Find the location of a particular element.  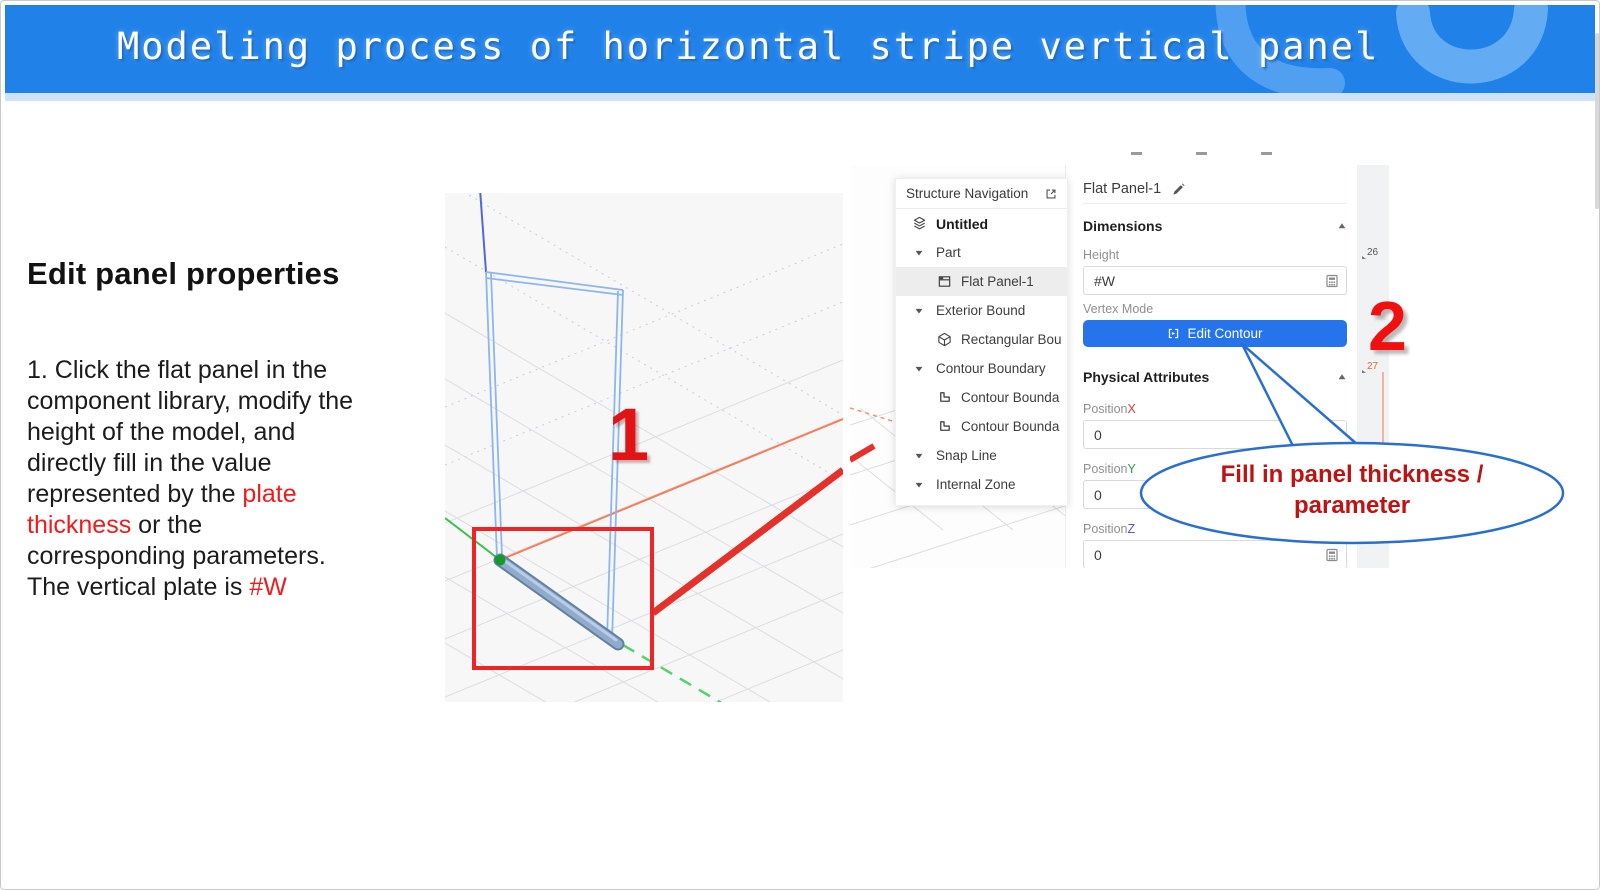

tree-item-snap-line: Snap Line is located at coordinates (981, 455).